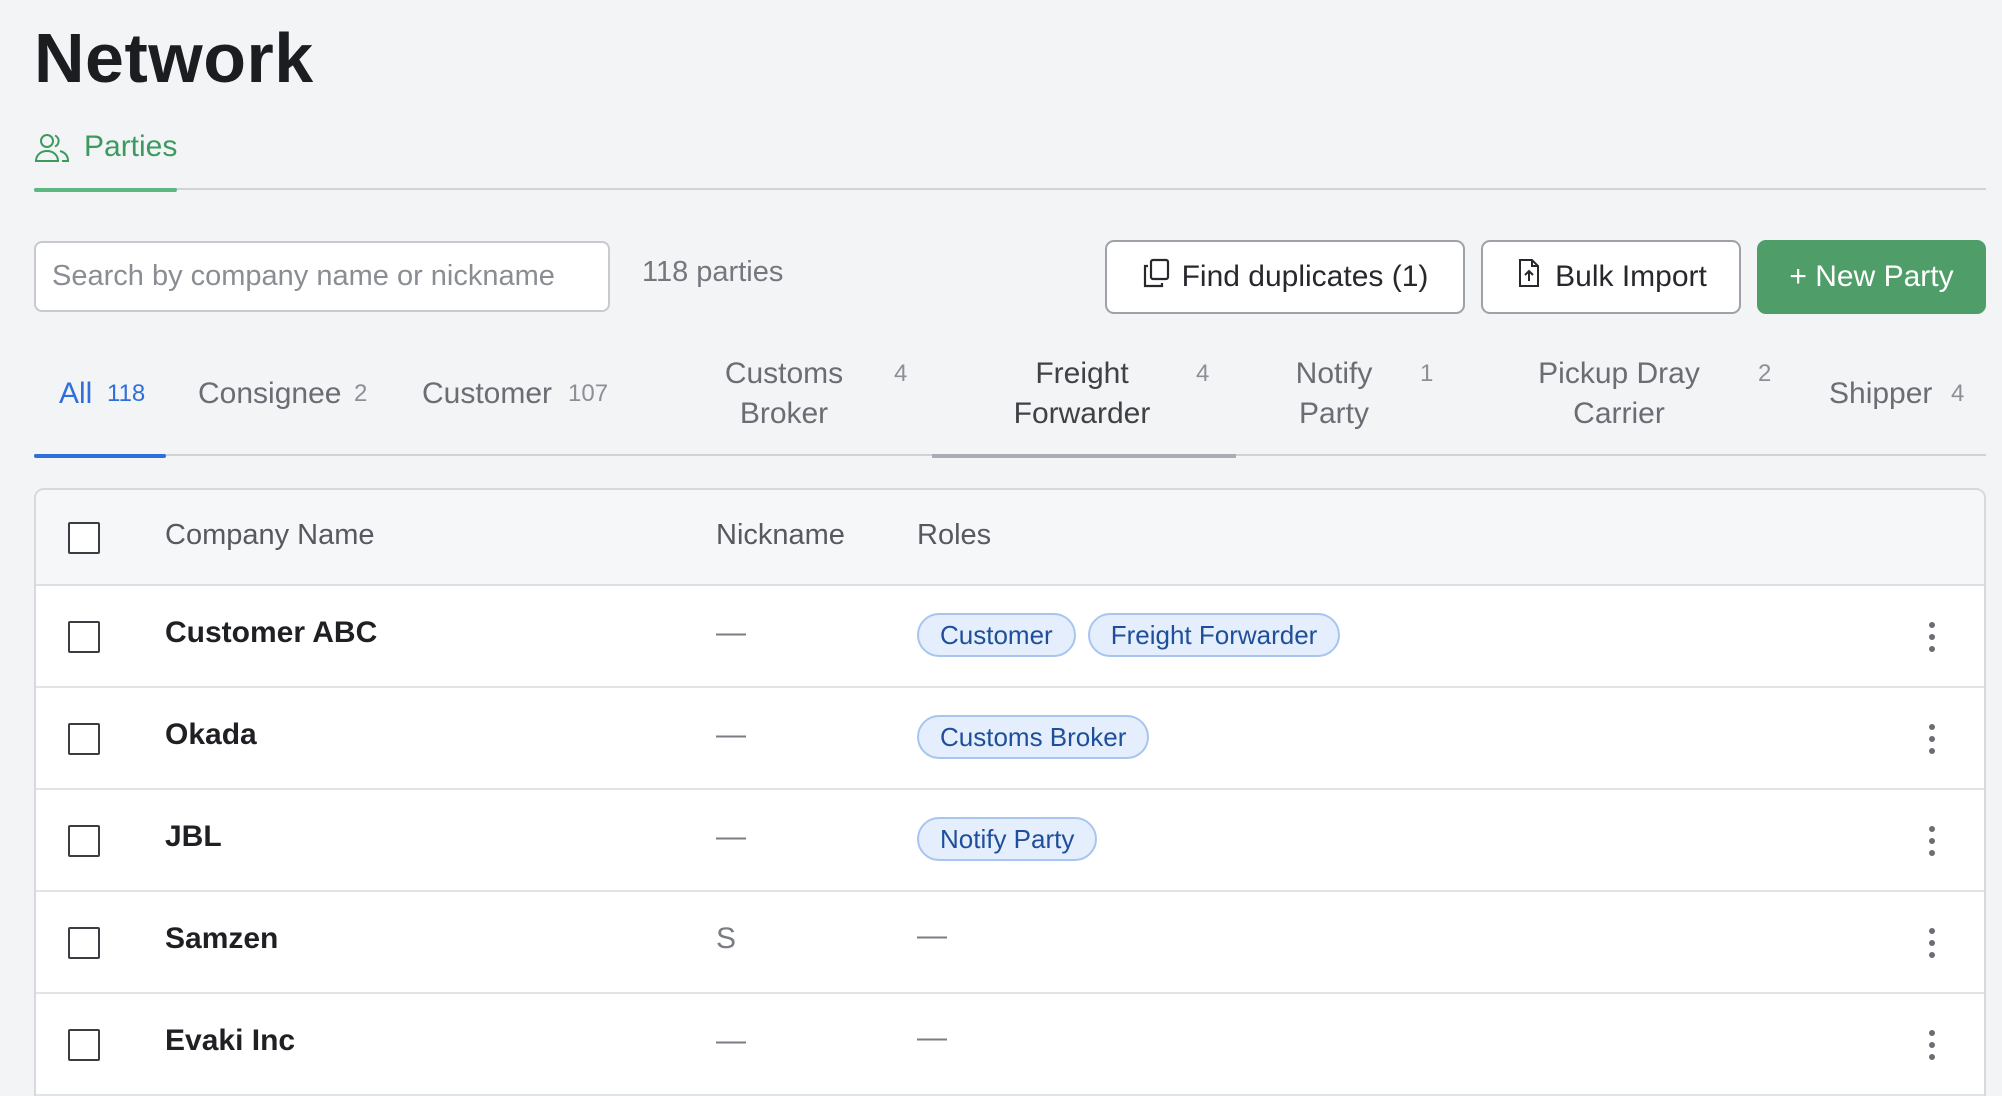  I want to click on party-count: 118 parties, so click(713, 272).